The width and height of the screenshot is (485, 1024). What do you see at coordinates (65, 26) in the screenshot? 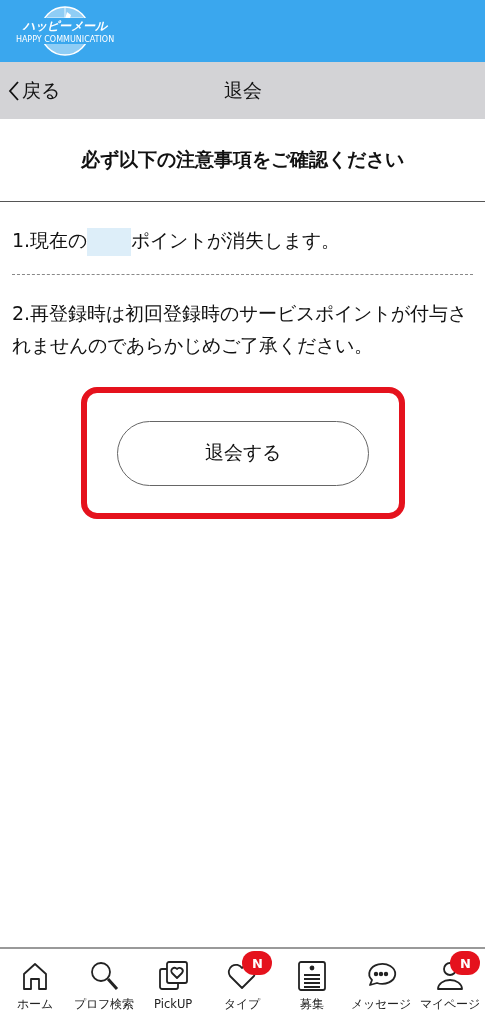
I see `logo-name: ハッピーメール` at bounding box center [65, 26].